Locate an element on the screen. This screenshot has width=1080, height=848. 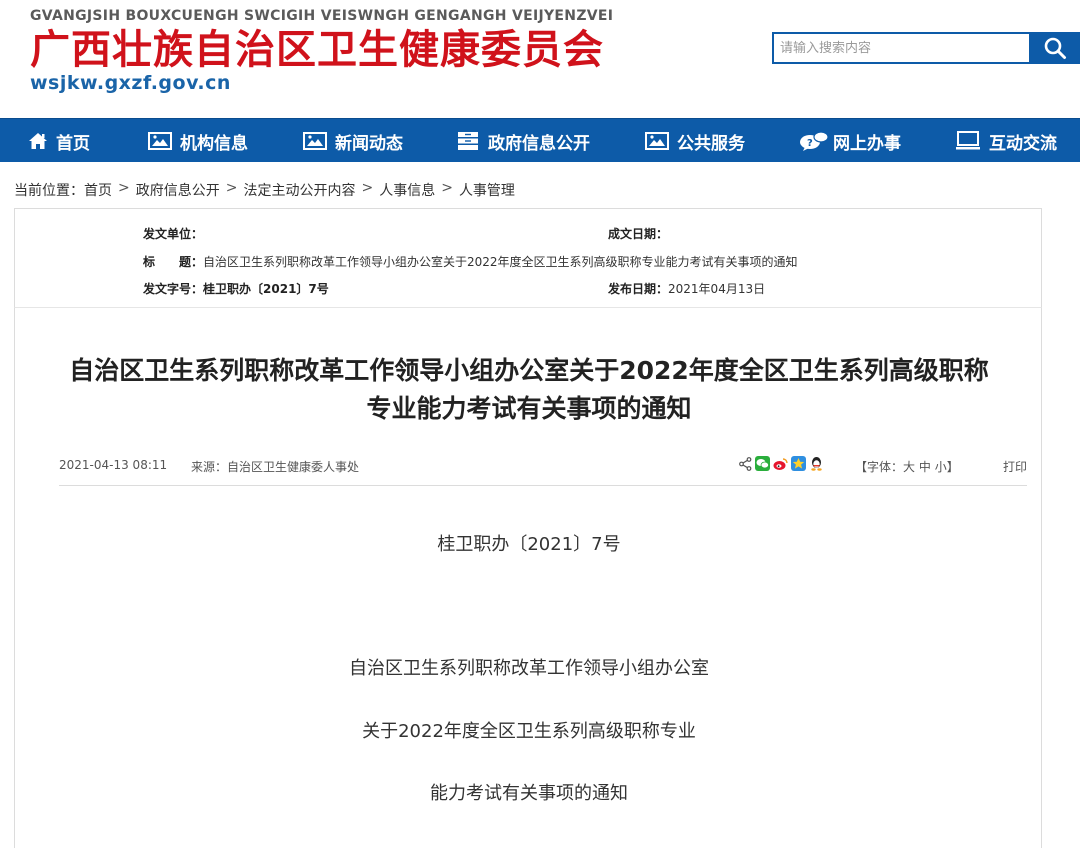
meta-issuer-label: 发文单位： is located at coordinates (173, 234).